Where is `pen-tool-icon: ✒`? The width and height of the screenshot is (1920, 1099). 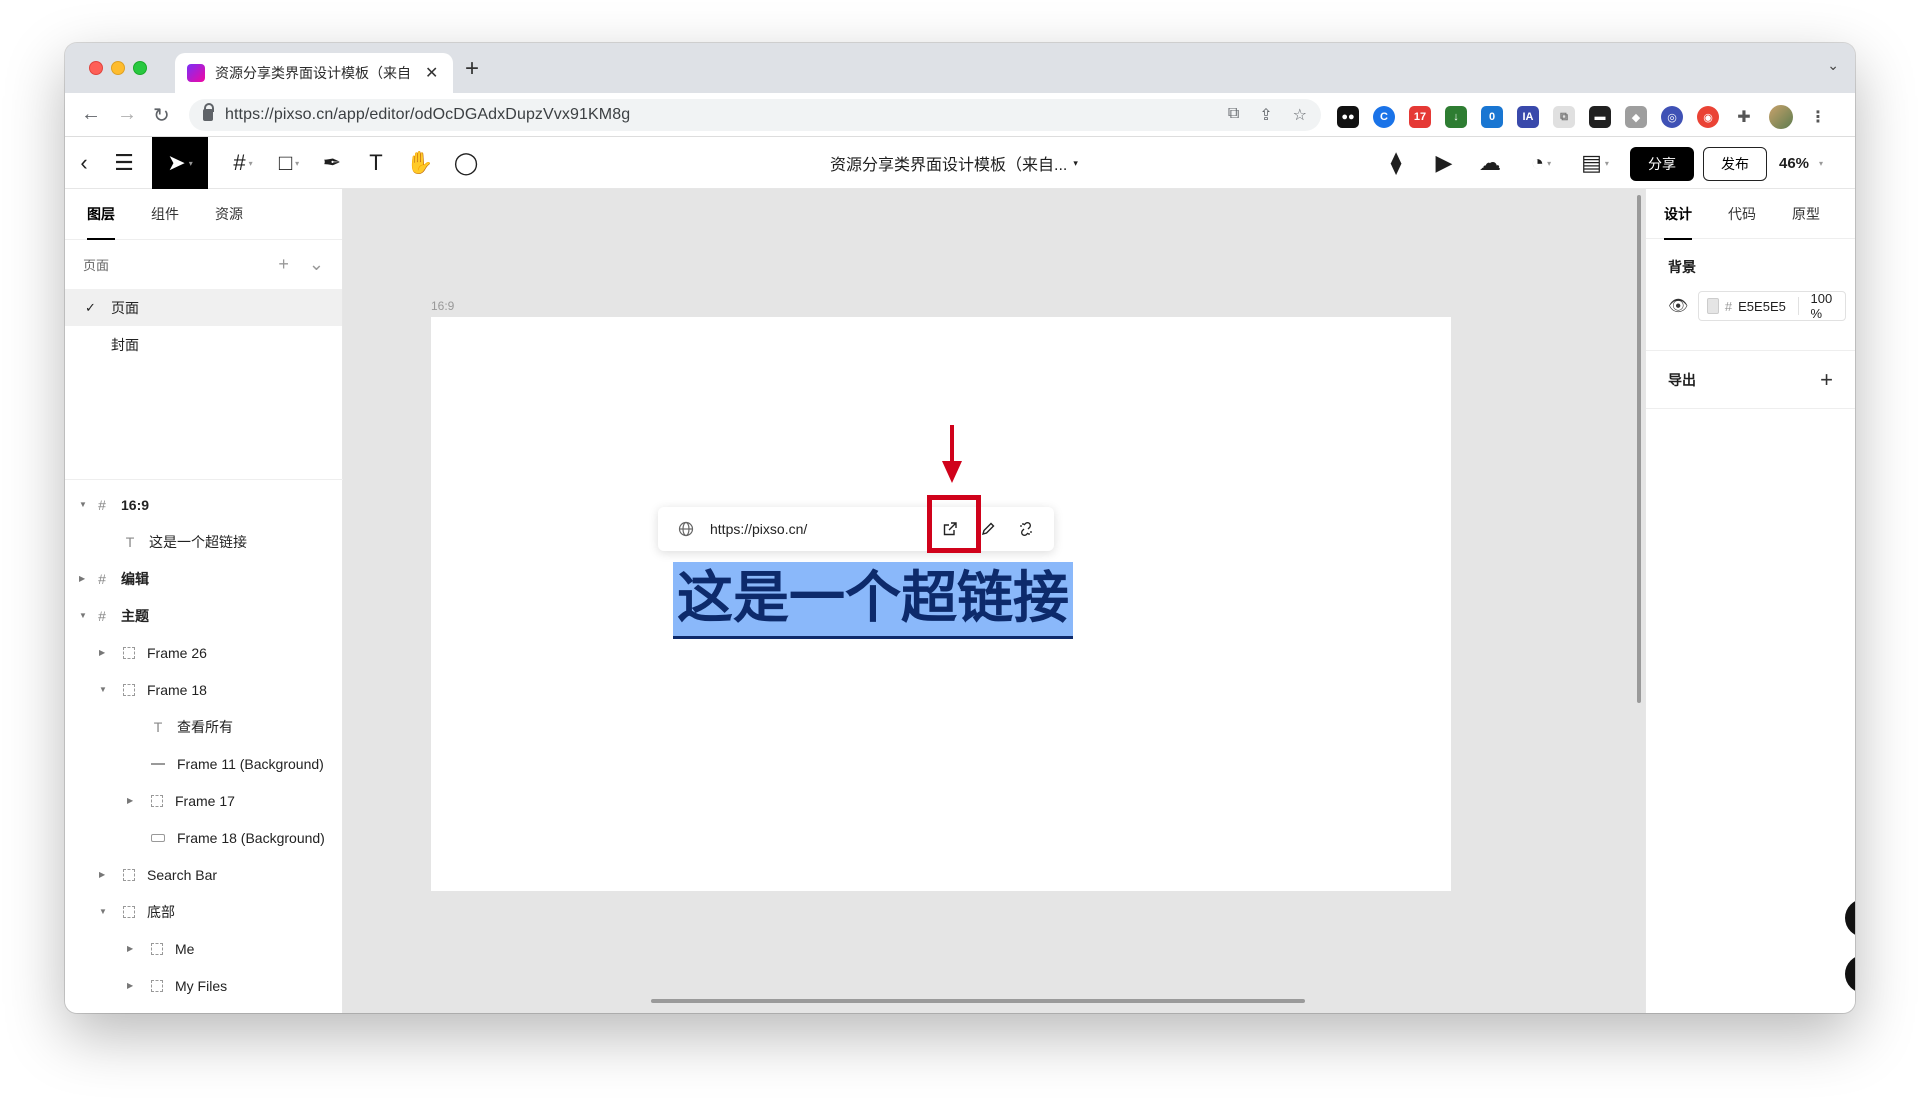 pen-tool-icon: ✒ is located at coordinates (332, 163).